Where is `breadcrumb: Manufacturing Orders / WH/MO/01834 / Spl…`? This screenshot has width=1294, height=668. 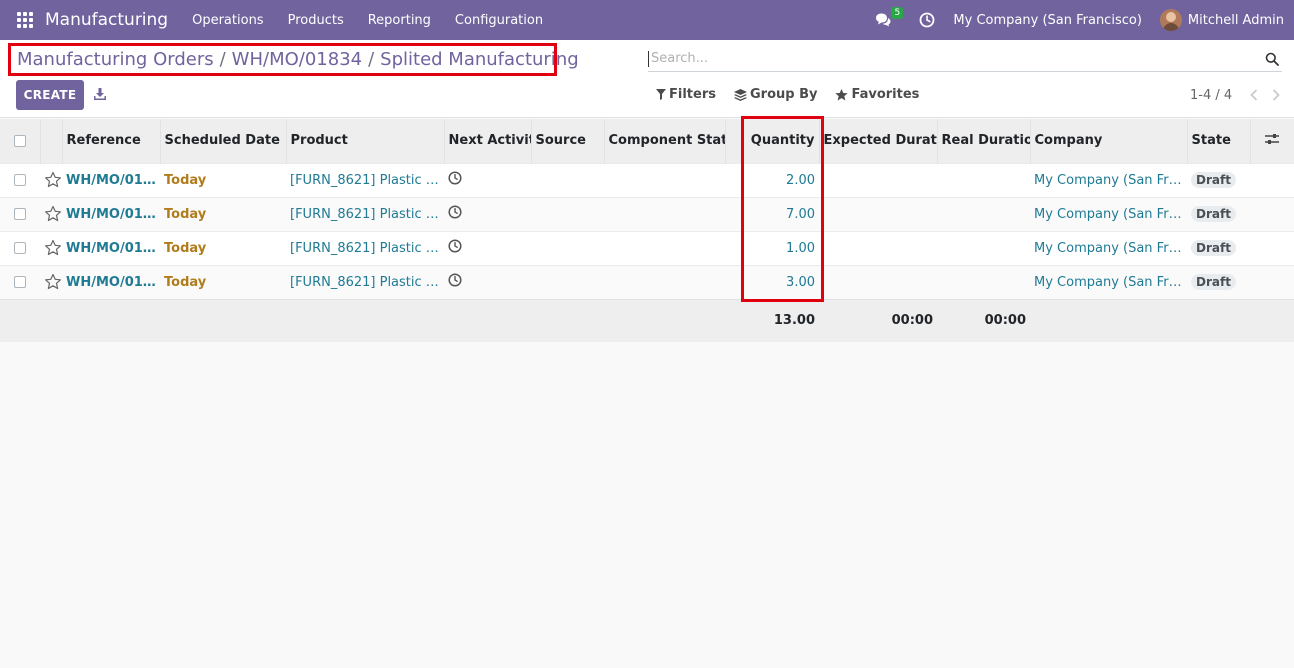
breadcrumb: Manufacturing Orders / WH/MO/01834 / Spl… is located at coordinates (293, 59).